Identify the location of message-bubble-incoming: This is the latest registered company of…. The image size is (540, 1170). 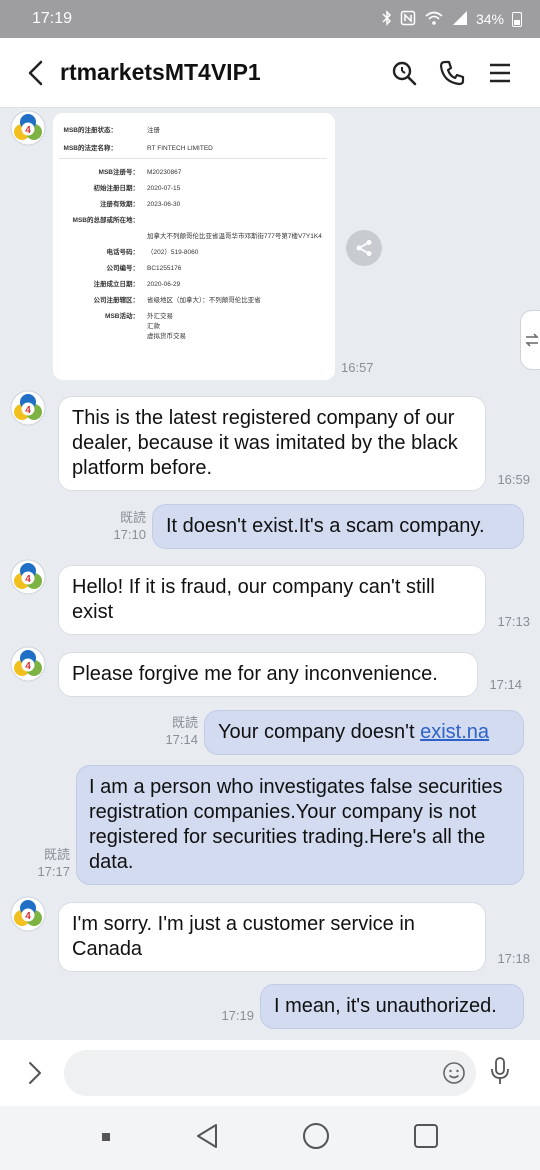
(272, 443).